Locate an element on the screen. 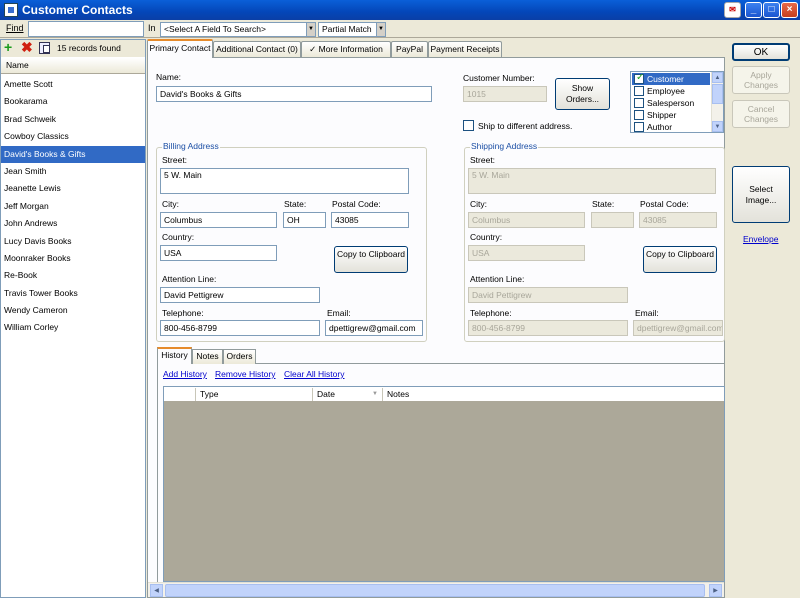  list-item: David's Books & Gifts is located at coordinates (73, 154).